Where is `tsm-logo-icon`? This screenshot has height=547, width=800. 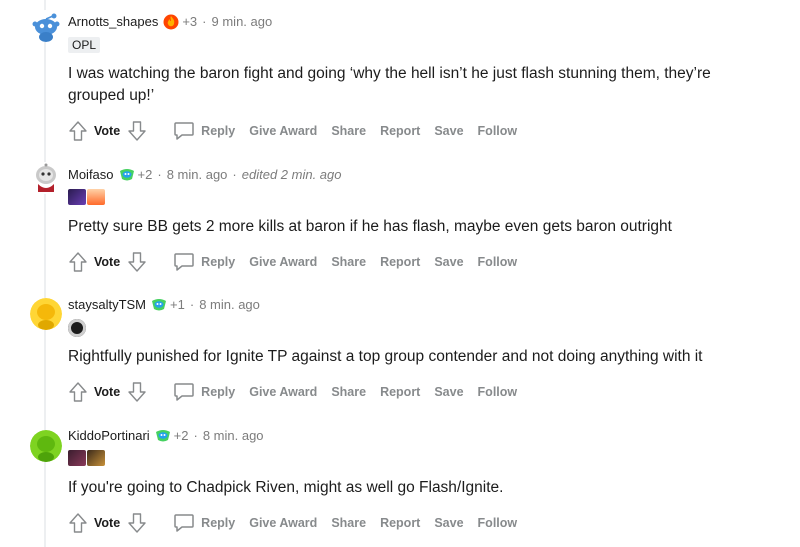 tsm-logo-icon is located at coordinates (77, 328).